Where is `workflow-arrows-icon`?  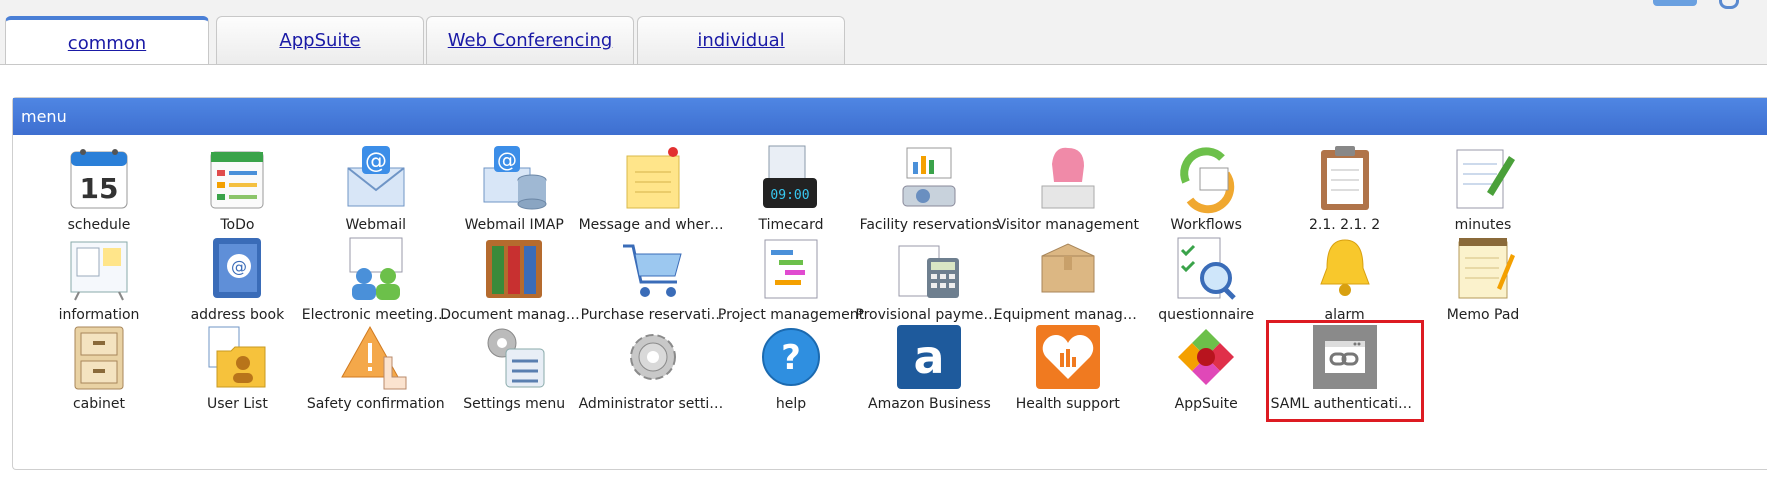
workflow-arrows-icon is located at coordinates (1206, 178).